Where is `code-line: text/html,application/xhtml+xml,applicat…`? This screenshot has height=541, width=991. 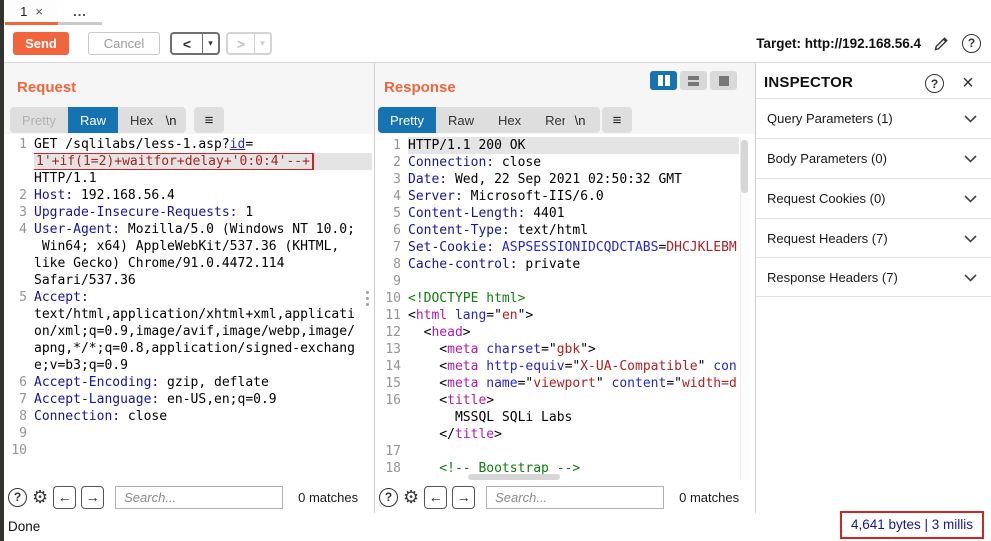
code-line: text/html,application/xhtml+xml,applicat… is located at coordinates (190, 314).